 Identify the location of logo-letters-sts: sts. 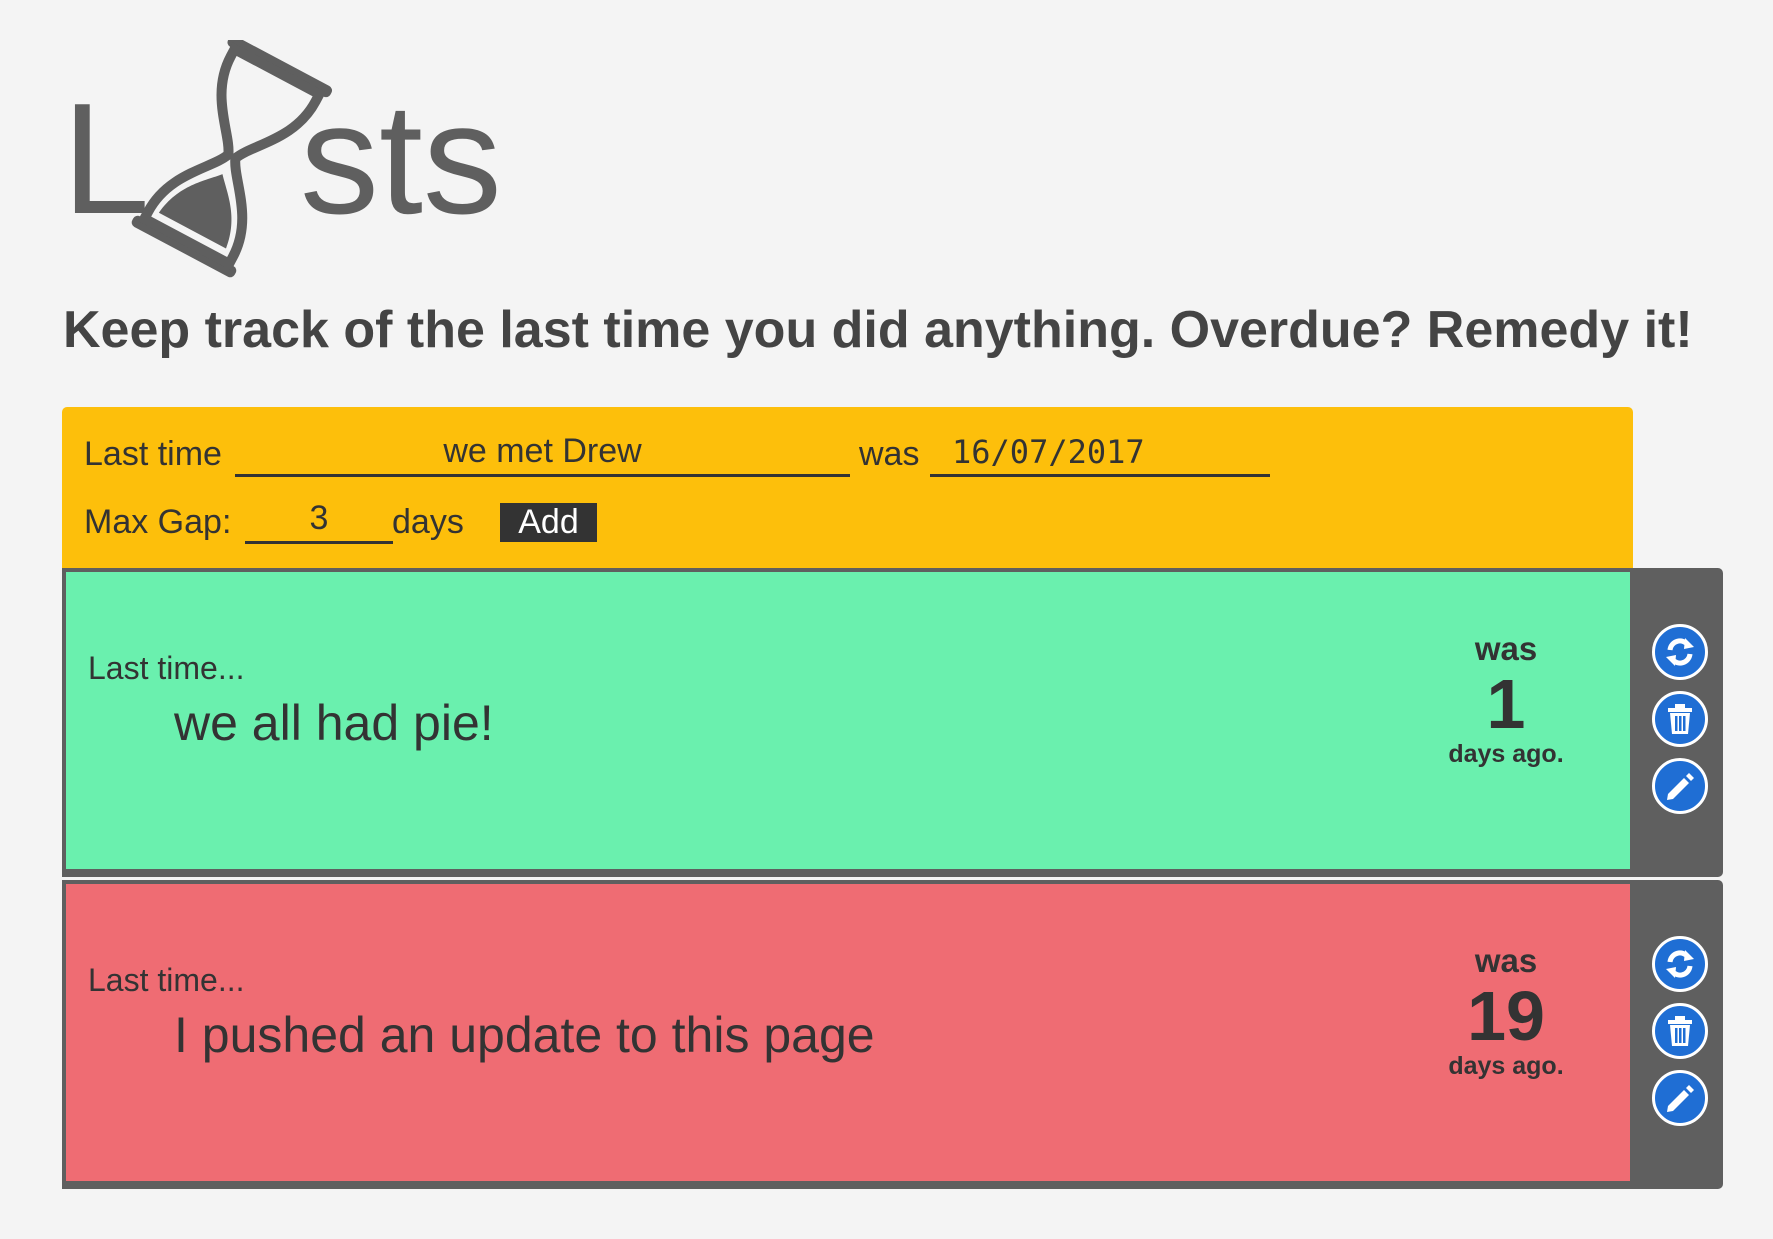
(401, 159).